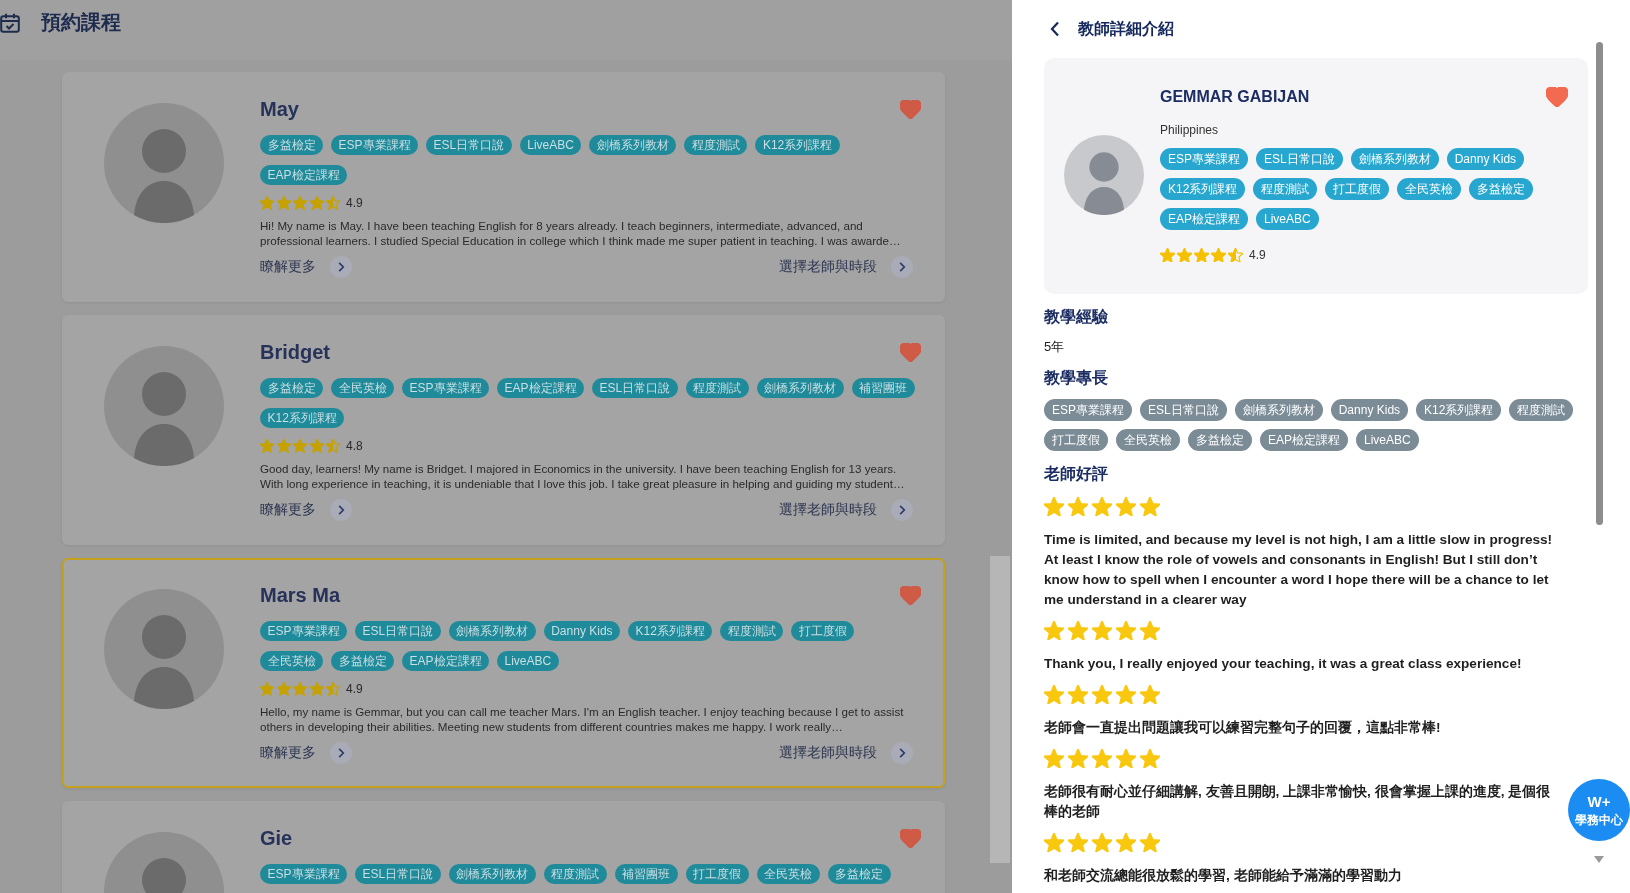  What do you see at coordinates (788, 874) in the screenshot?
I see `course-tag: 全民英檢` at bounding box center [788, 874].